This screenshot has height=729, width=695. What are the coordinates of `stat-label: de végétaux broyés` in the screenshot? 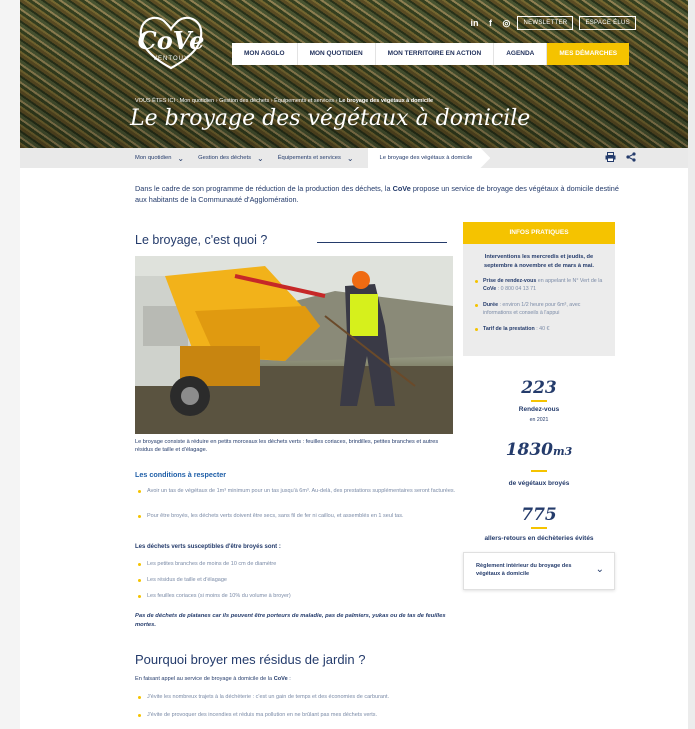 It's located at (539, 483).